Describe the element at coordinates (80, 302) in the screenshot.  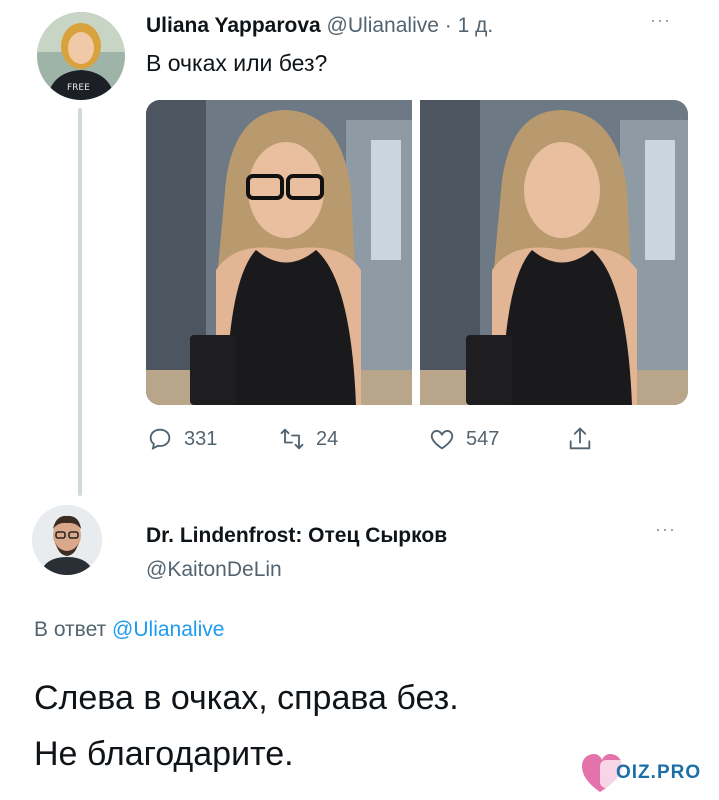
I see `thread-line` at that location.